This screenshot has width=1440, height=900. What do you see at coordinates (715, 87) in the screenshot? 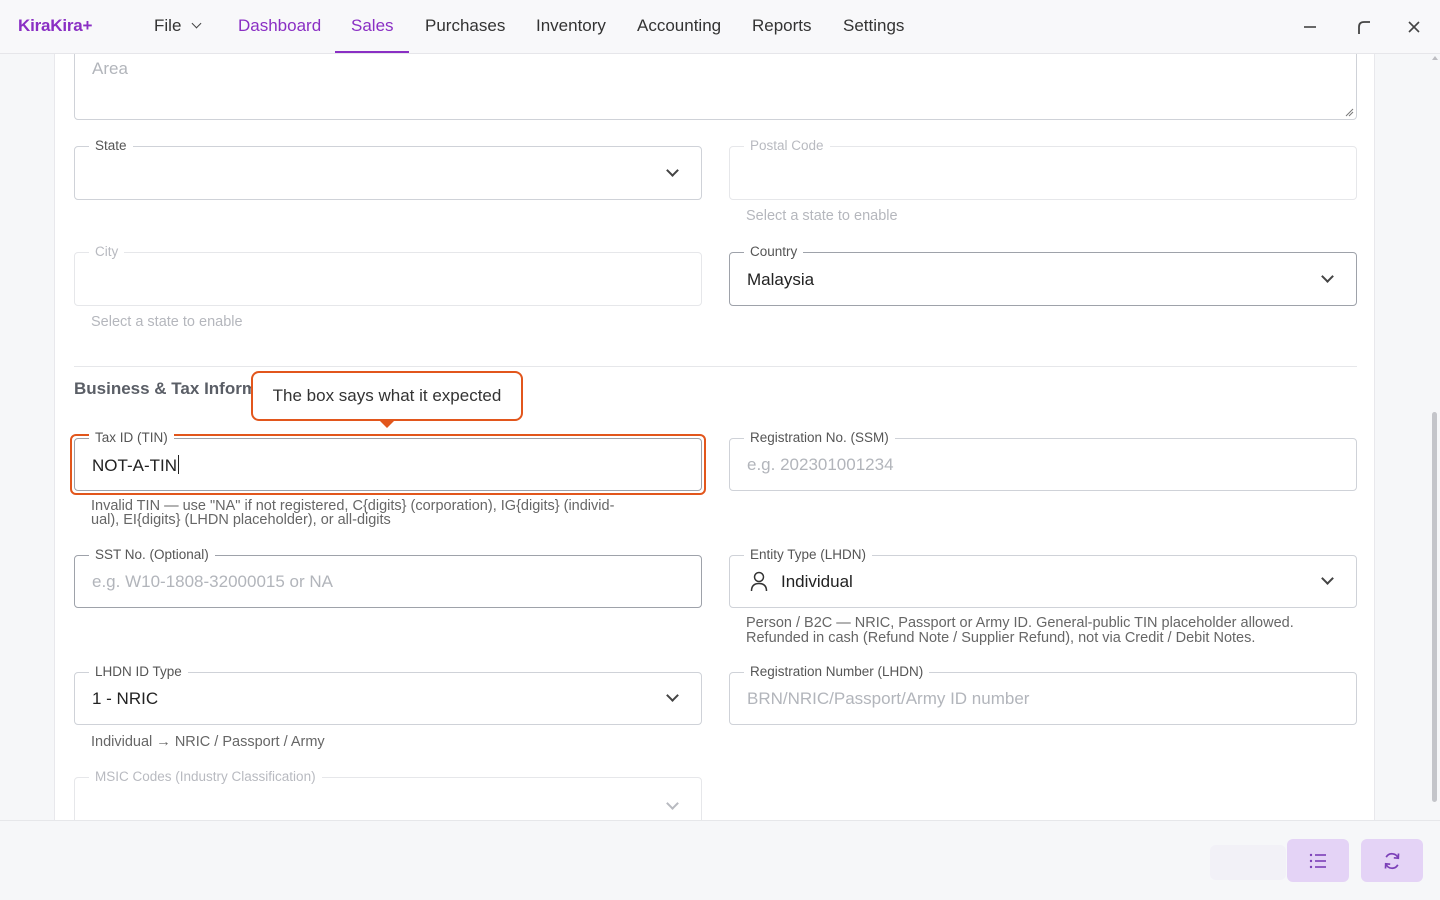
I see `area-textarea: Area` at bounding box center [715, 87].